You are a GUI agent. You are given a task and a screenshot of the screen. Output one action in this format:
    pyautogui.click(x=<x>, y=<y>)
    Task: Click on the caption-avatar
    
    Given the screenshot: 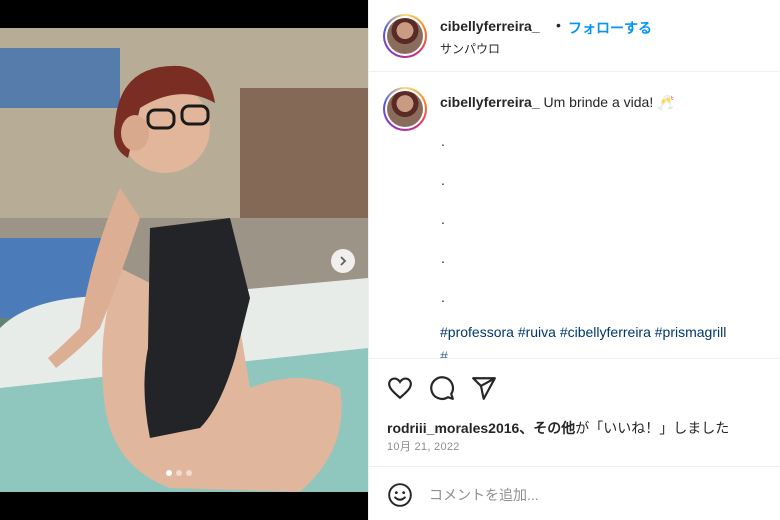 What is the action you would take?
    pyautogui.click(x=405, y=109)
    